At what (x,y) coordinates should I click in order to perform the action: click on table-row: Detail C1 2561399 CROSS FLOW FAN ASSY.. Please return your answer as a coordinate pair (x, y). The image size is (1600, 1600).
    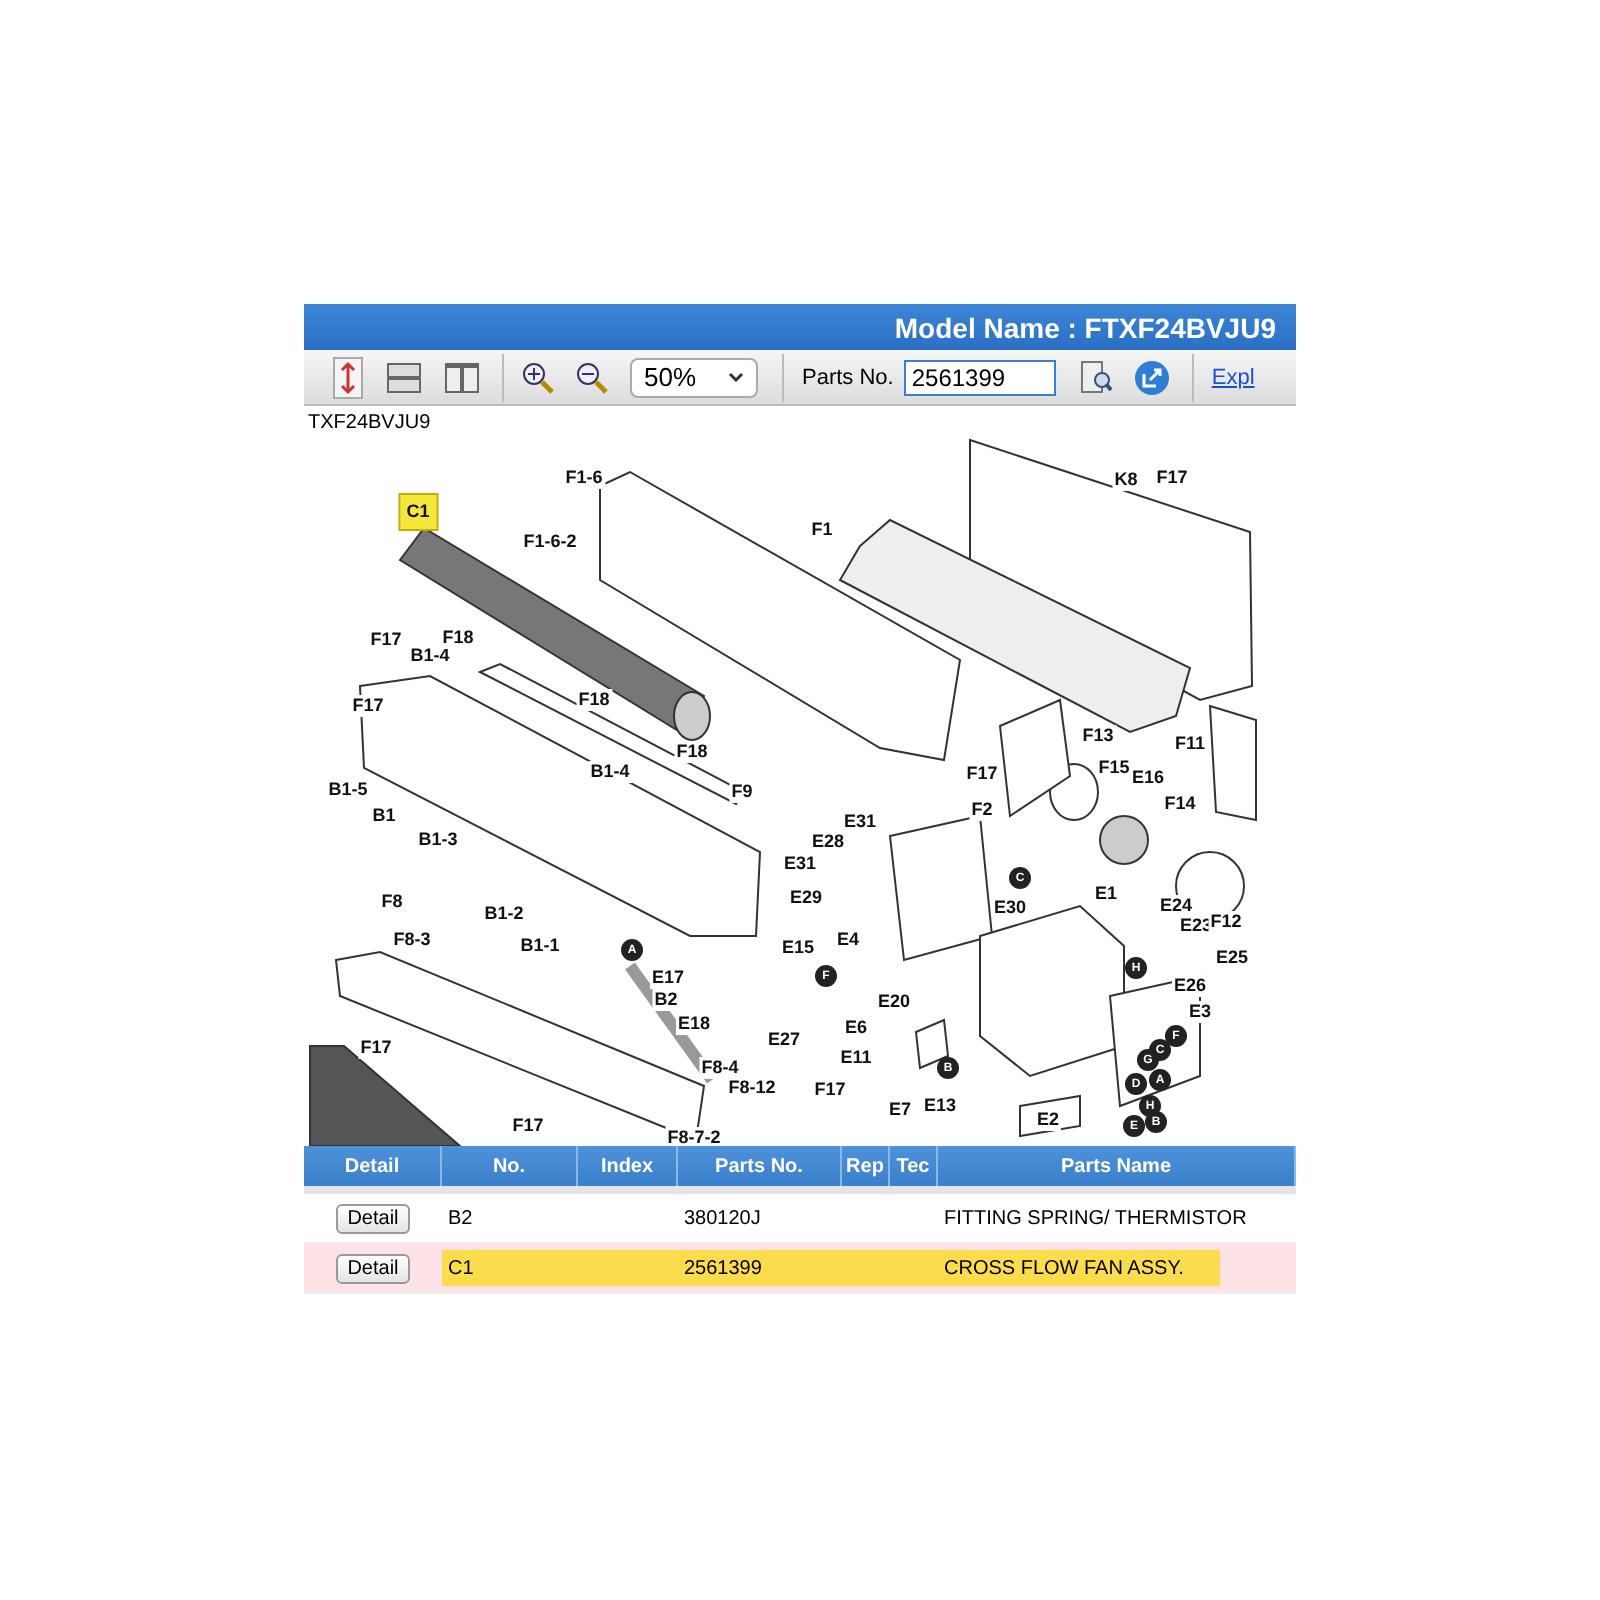
    Looking at the image, I should click on (800, 1269).